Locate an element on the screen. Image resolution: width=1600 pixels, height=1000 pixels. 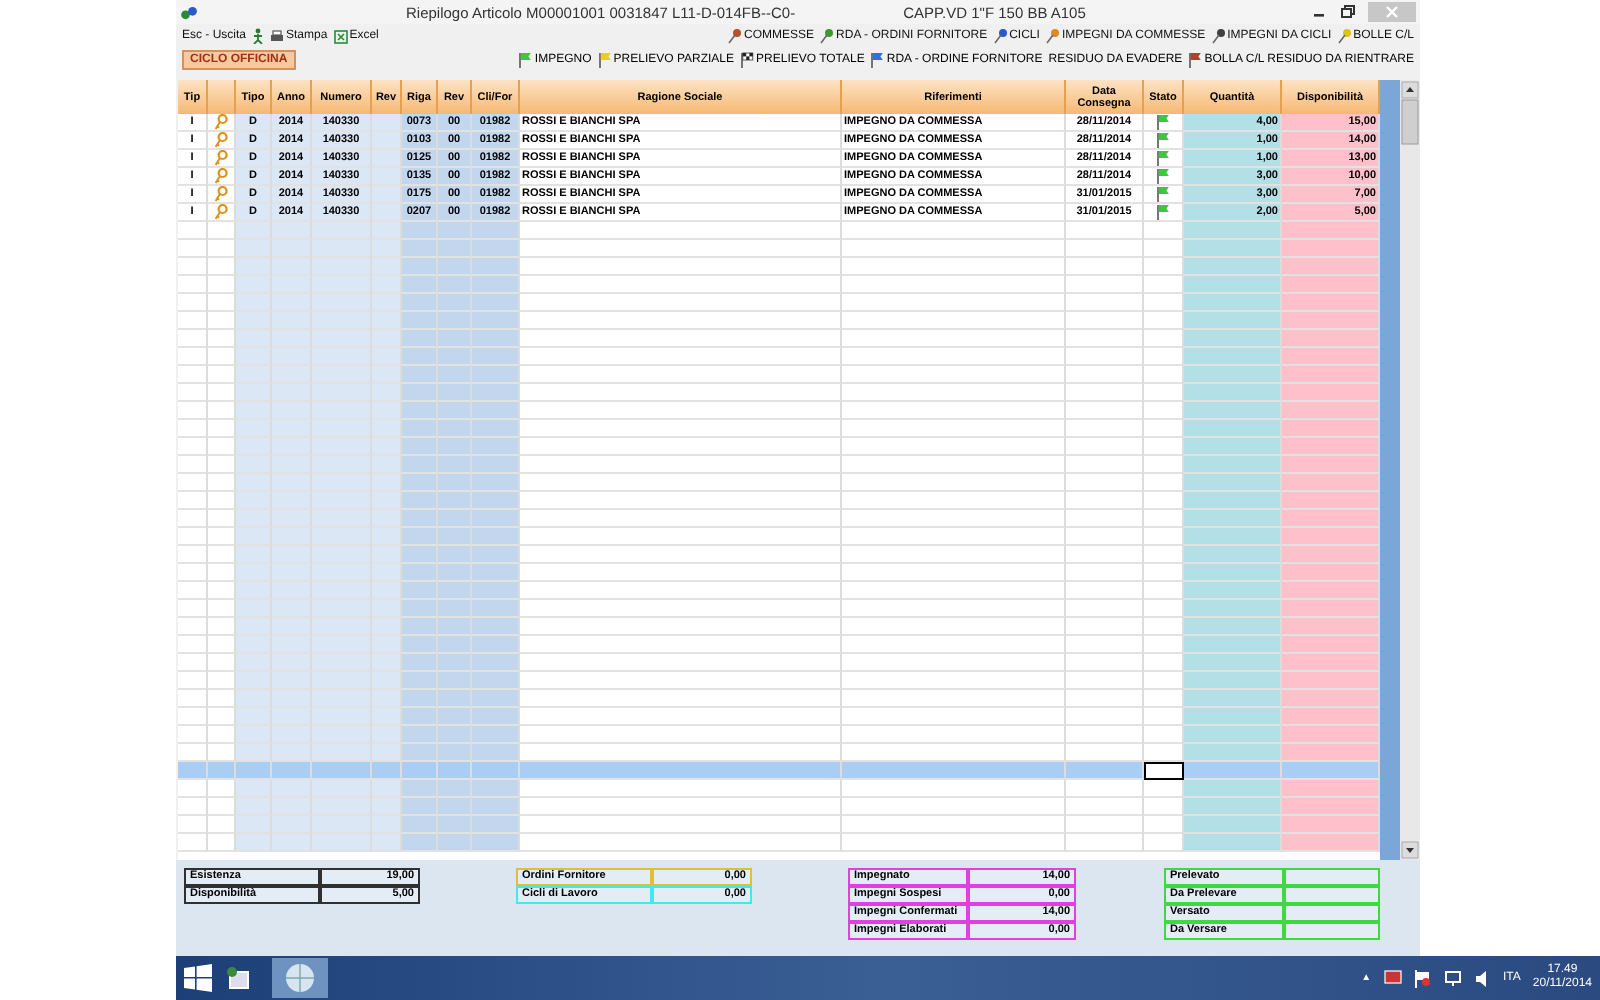
scrollbar is located at coordinates (1410, 470).